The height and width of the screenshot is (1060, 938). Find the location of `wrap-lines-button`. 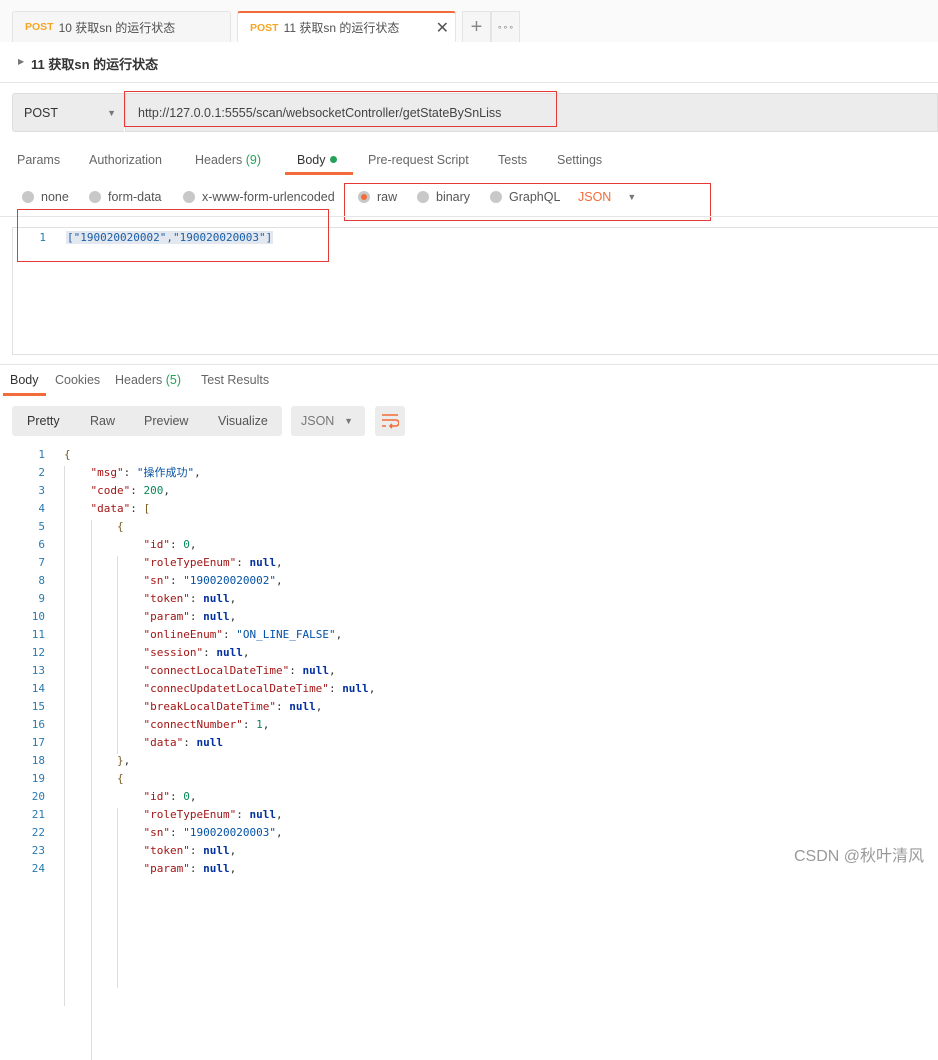

wrap-lines-button is located at coordinates (390, 421).